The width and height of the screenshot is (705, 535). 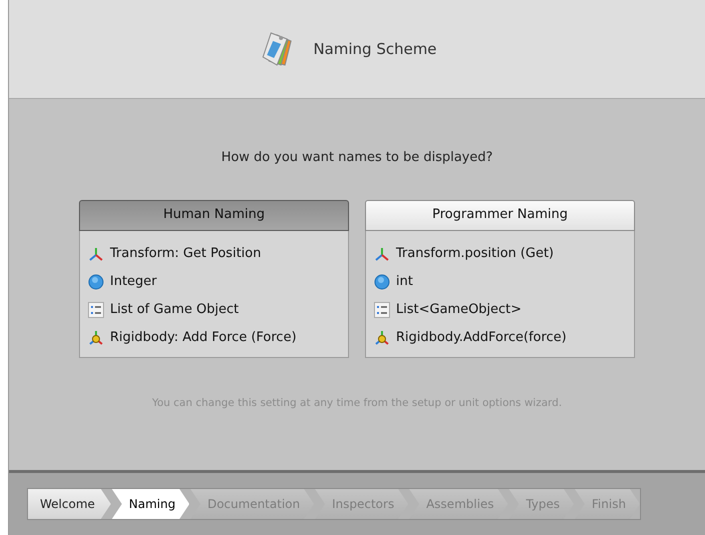 I want to click on wizard-step: Documentation, so click(x=252, y=504).